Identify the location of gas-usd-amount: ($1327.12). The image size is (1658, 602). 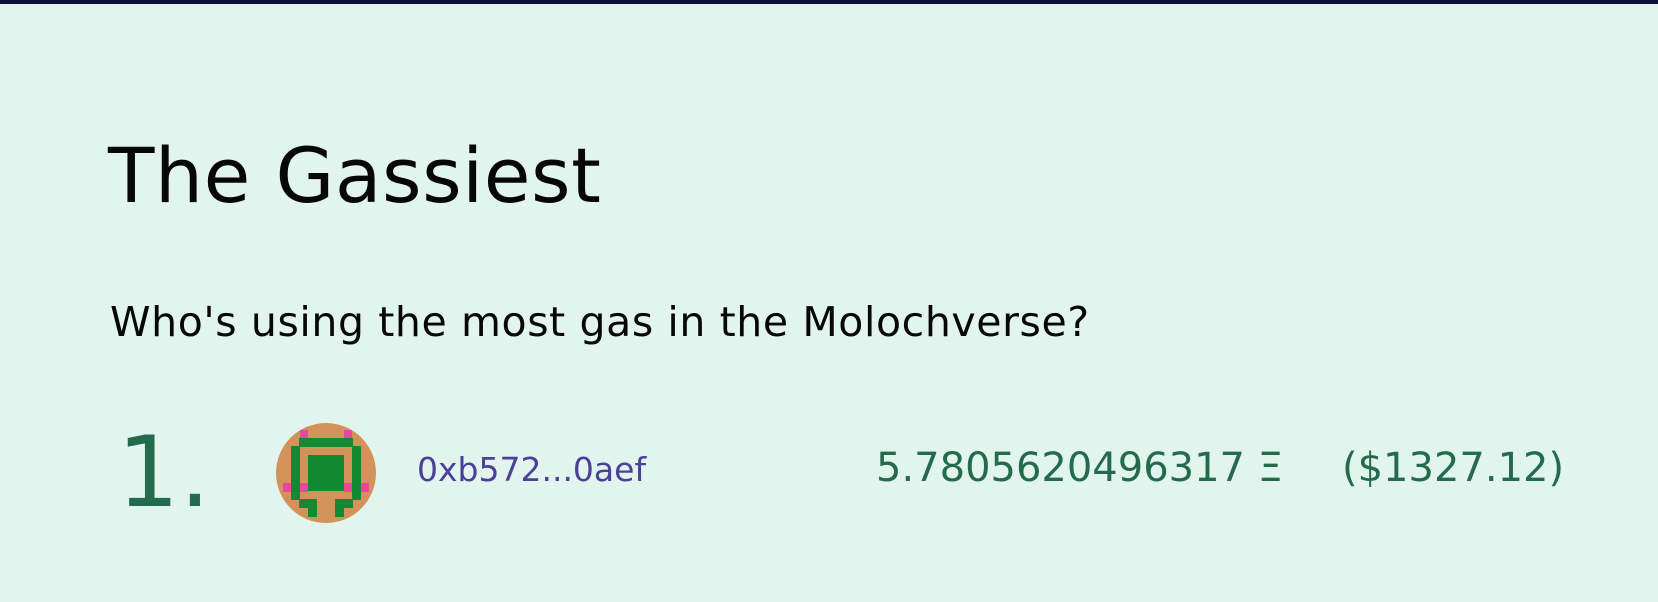
(1453, 468).